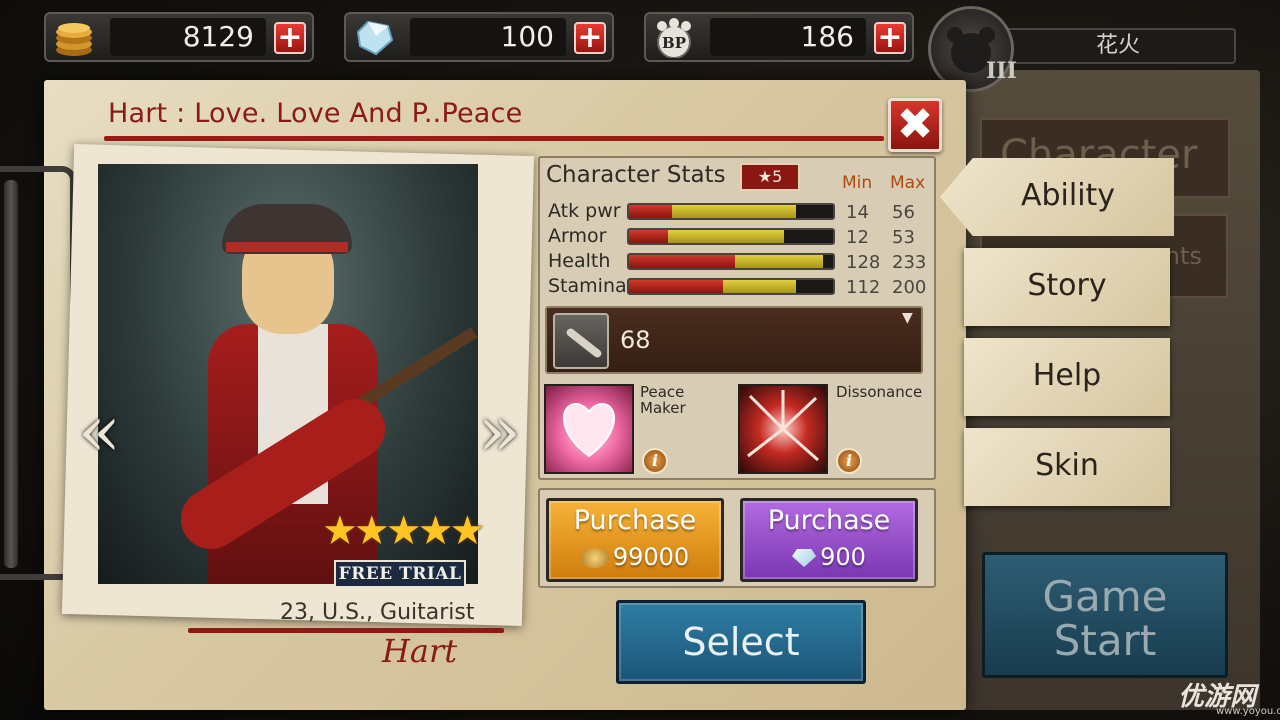 The height and width of the screenshot is (720, 1280). Describe the element at coordinates (829, 520) in the screenshot. I see `purchase-gem-label: Purchase` at that location.